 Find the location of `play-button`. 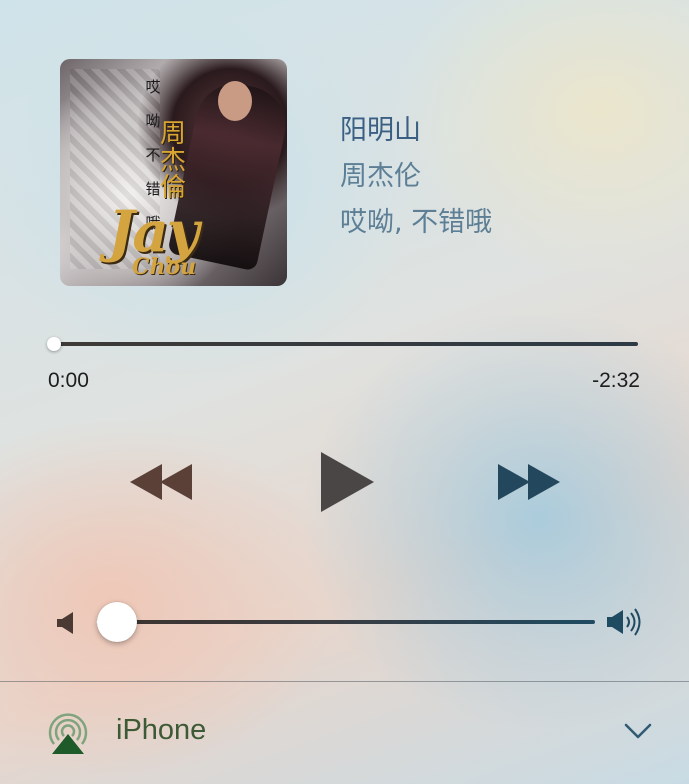

play-button is located at coordinates (347, 482).